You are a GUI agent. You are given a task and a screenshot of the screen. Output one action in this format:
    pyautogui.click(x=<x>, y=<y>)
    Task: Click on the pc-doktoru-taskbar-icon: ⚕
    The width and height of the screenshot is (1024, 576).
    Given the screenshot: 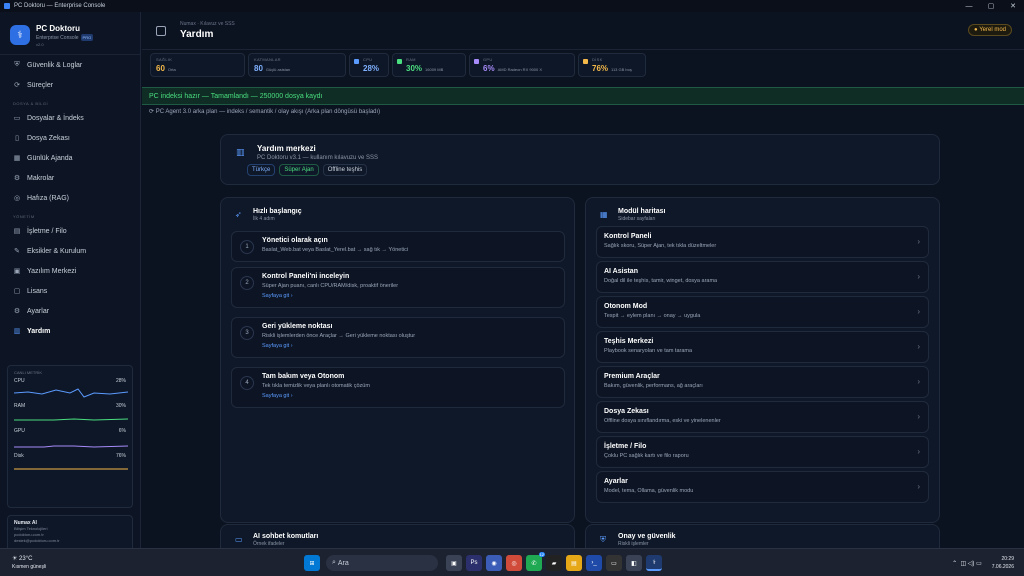 What is the action you would take?
    pyautogui.click(x=654, y=563)
    